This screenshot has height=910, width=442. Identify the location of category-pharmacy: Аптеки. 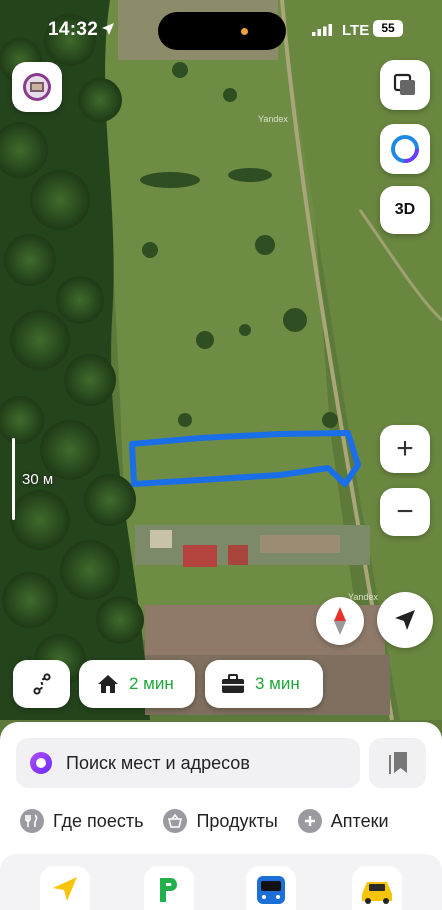
(343, 821).